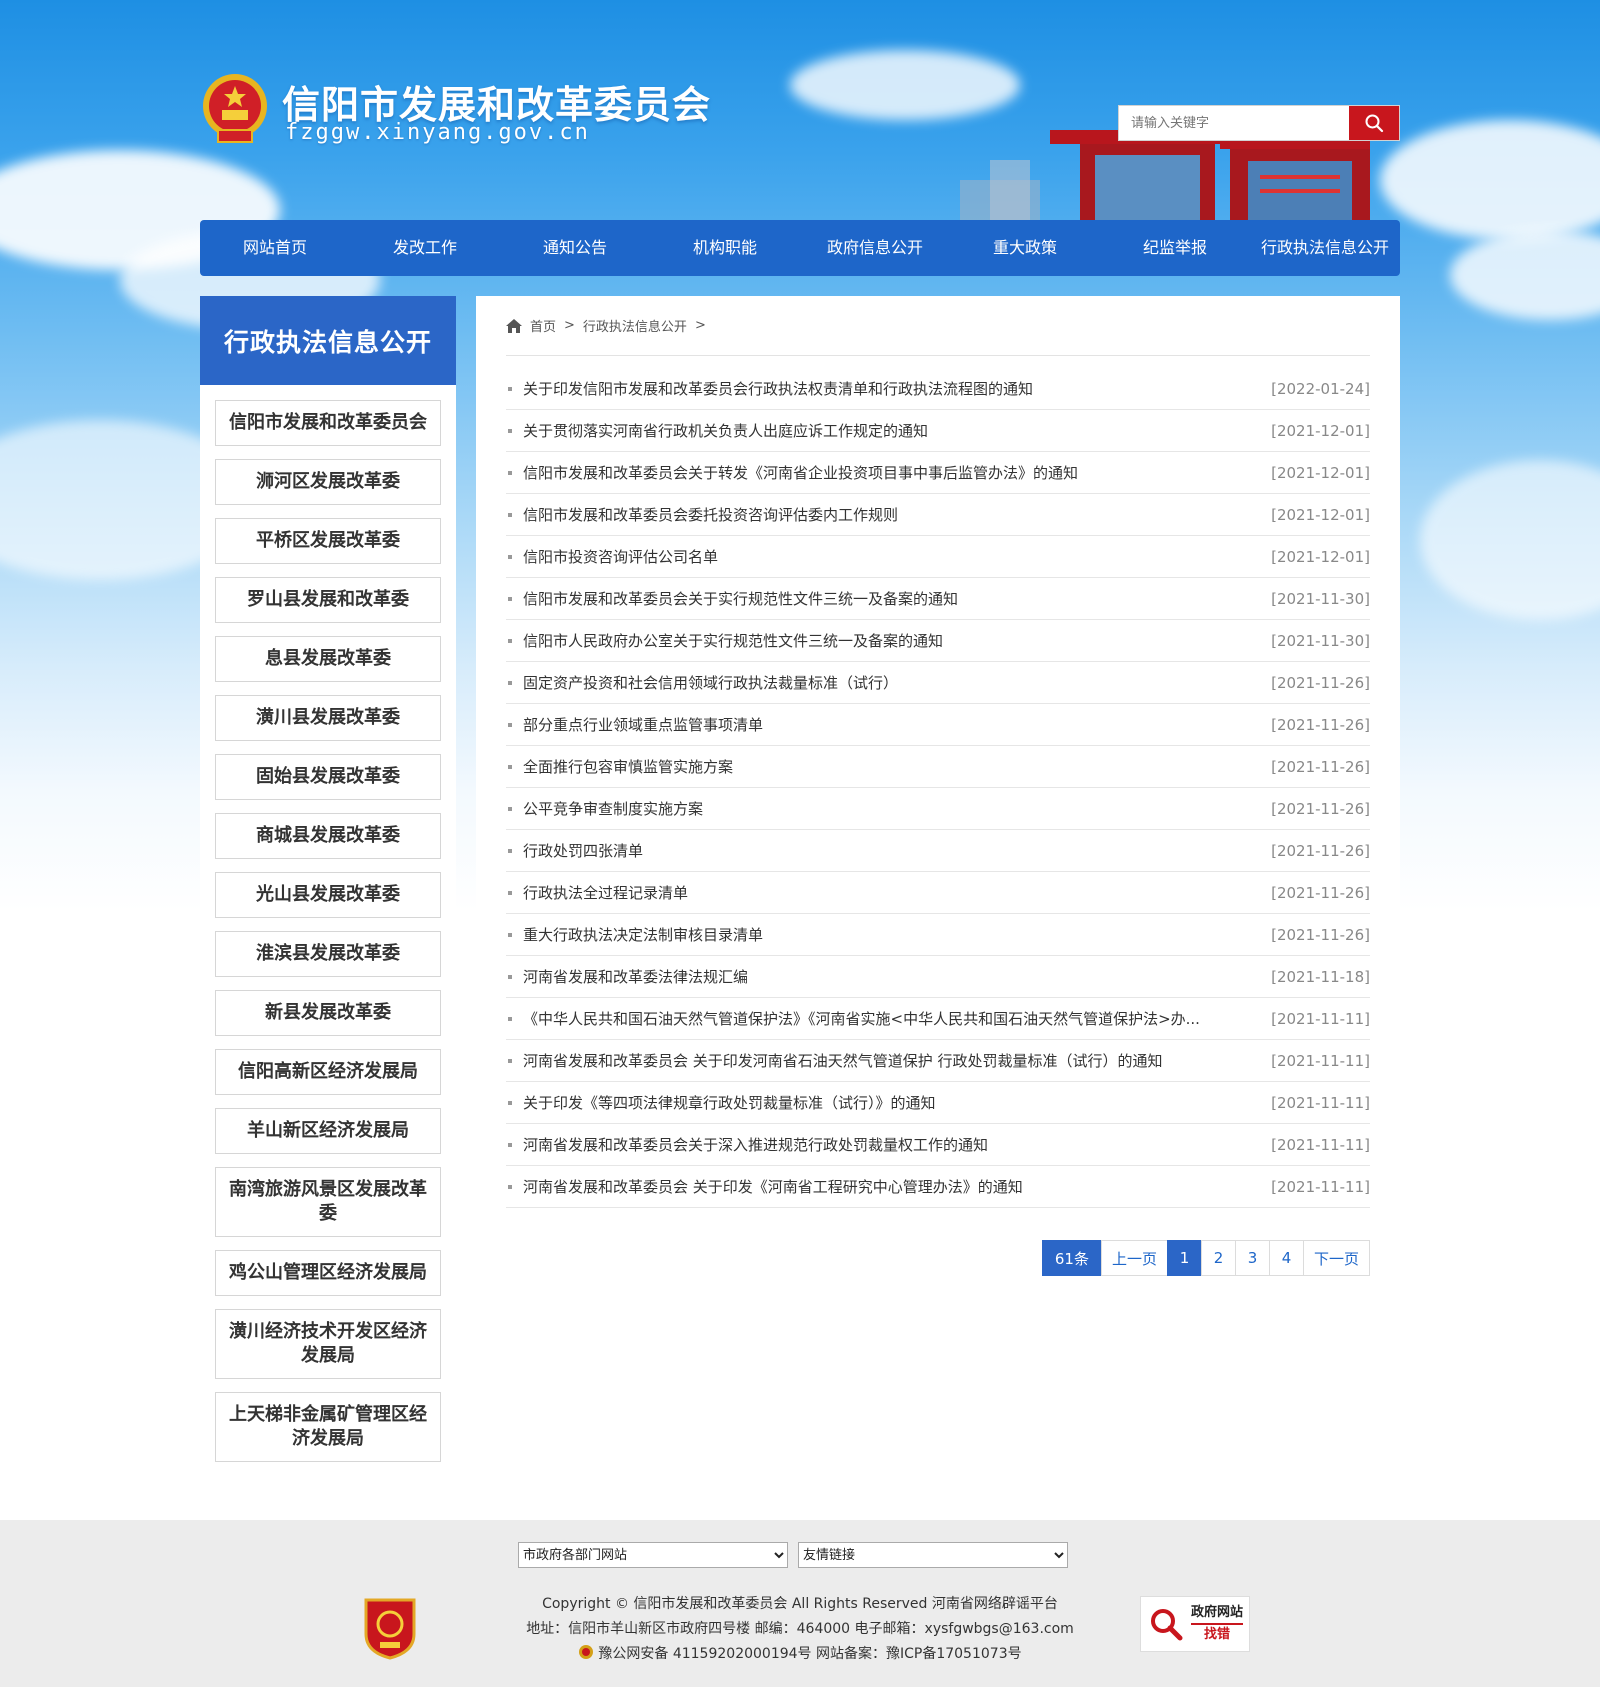 This screenshot has height=1687, width=1600. Describe the element at coordinates (1167, 1625) in the screenshot. I see `magnifier-icon` at that location.